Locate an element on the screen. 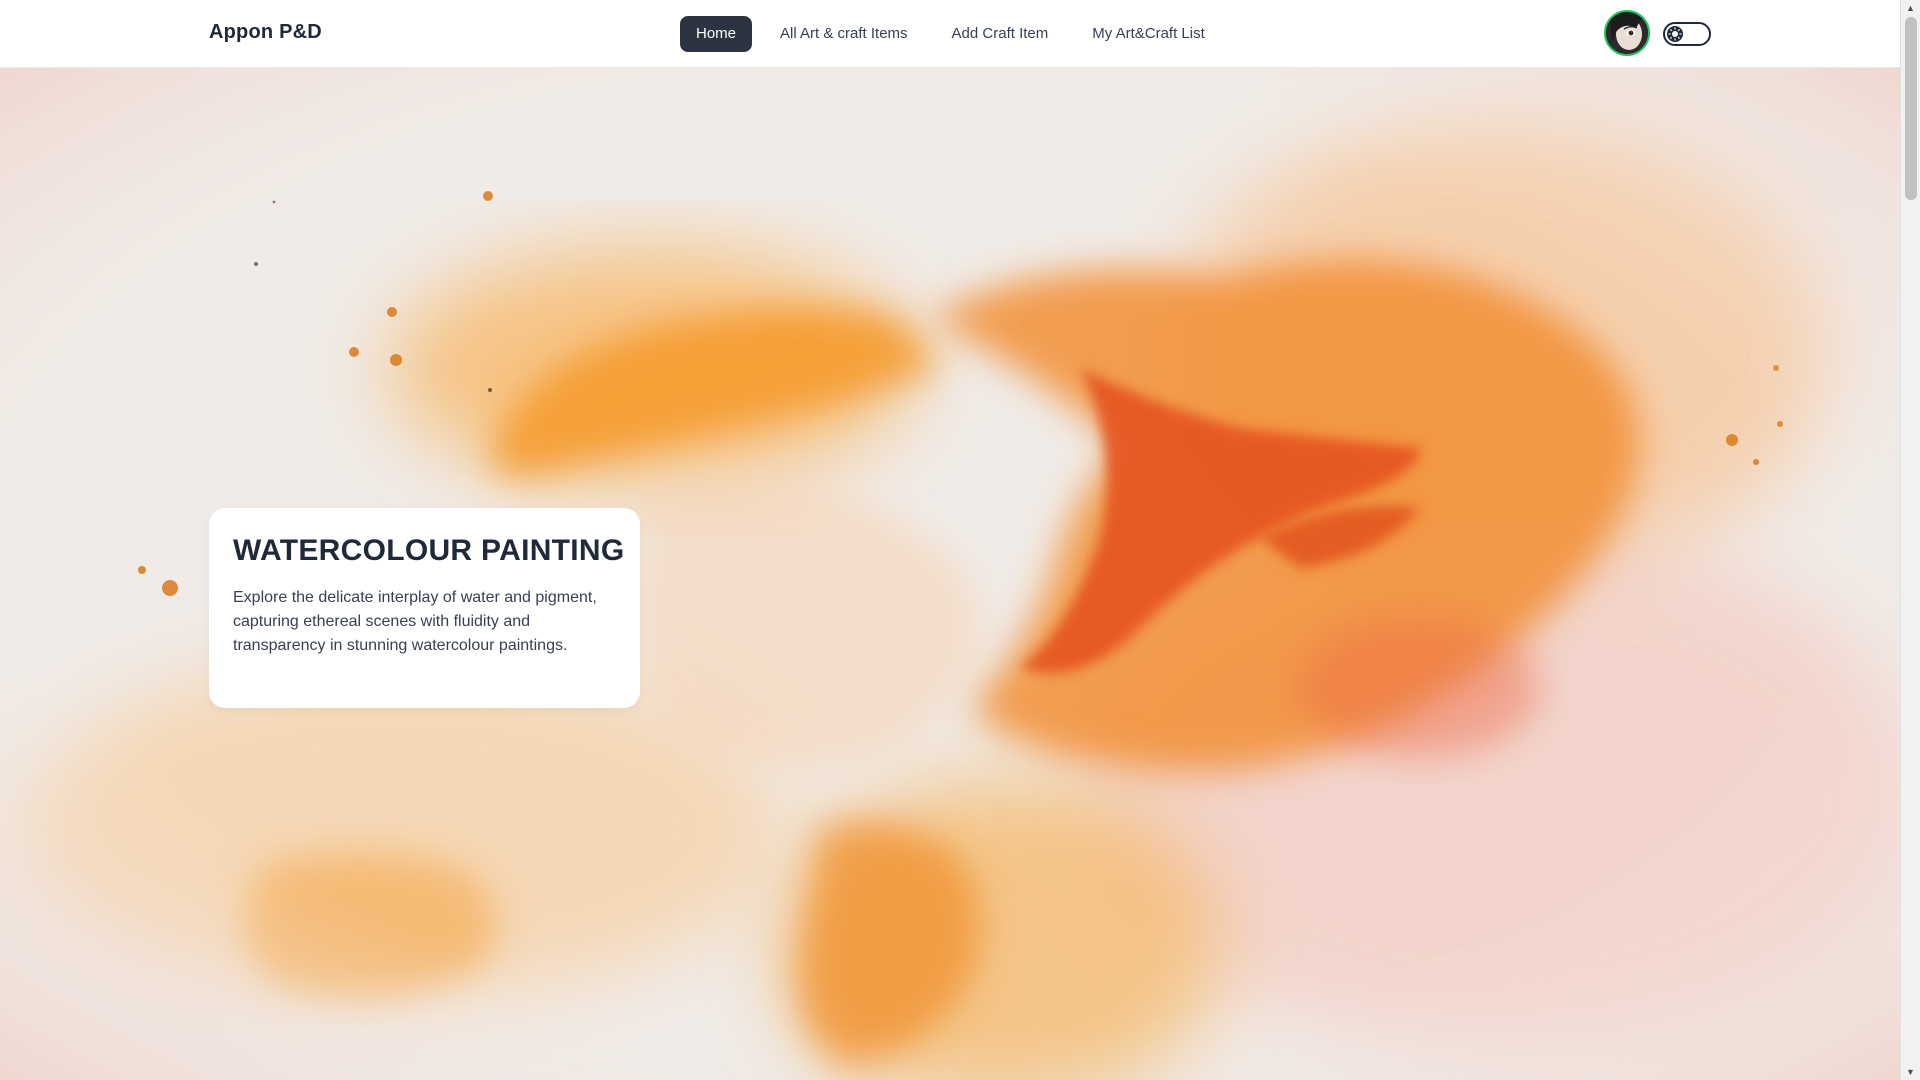  avatar-image is located at coordinates (1627, 33).